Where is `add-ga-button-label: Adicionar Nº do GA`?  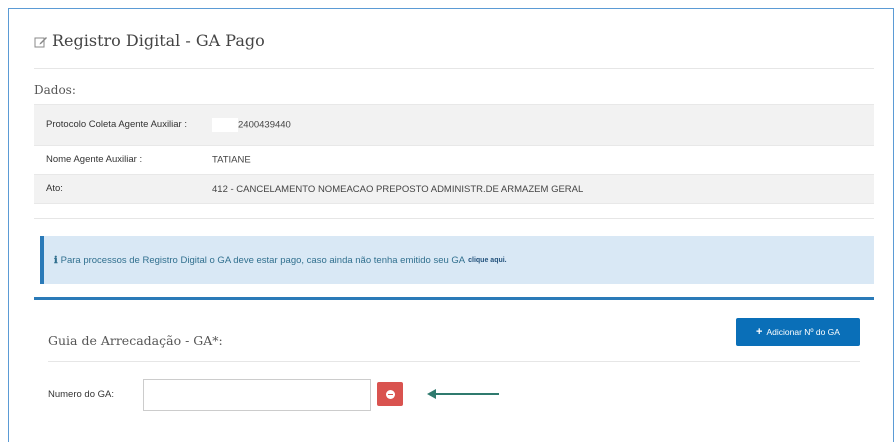 add-ga-button-label: Adicionar Nº do GA is located at coordinates (803, 332).